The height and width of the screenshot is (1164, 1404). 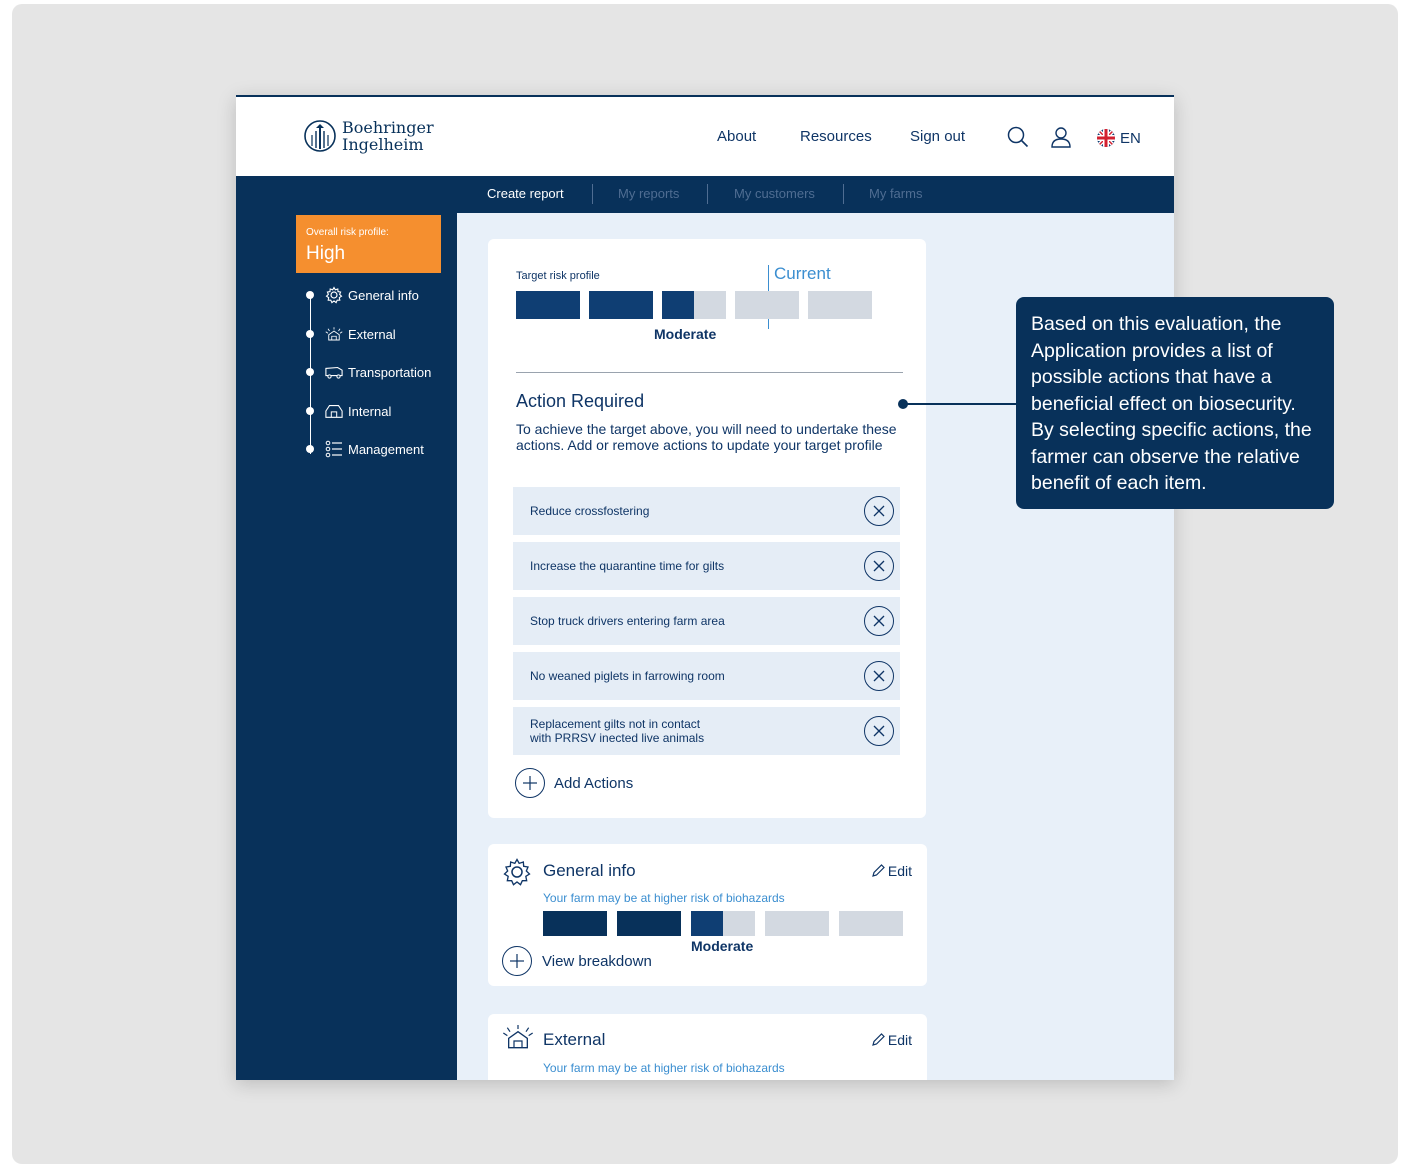 I want to click on action-item: Stop truck drivers entering farm area, so click(x=706, y=621).